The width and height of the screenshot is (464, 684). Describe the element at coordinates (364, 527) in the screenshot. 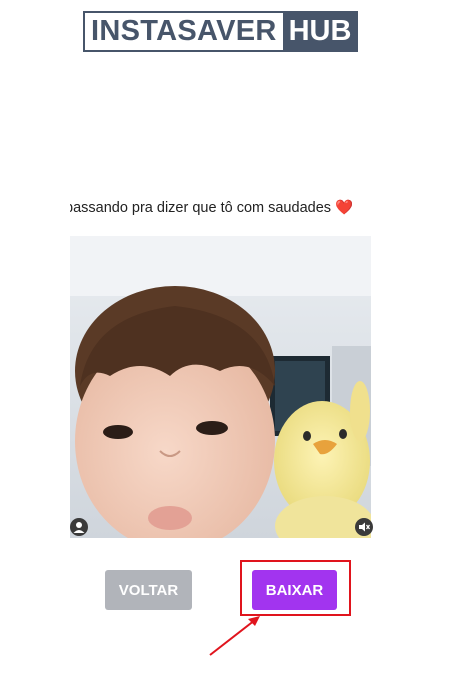

I see `mute-icon` at that location.